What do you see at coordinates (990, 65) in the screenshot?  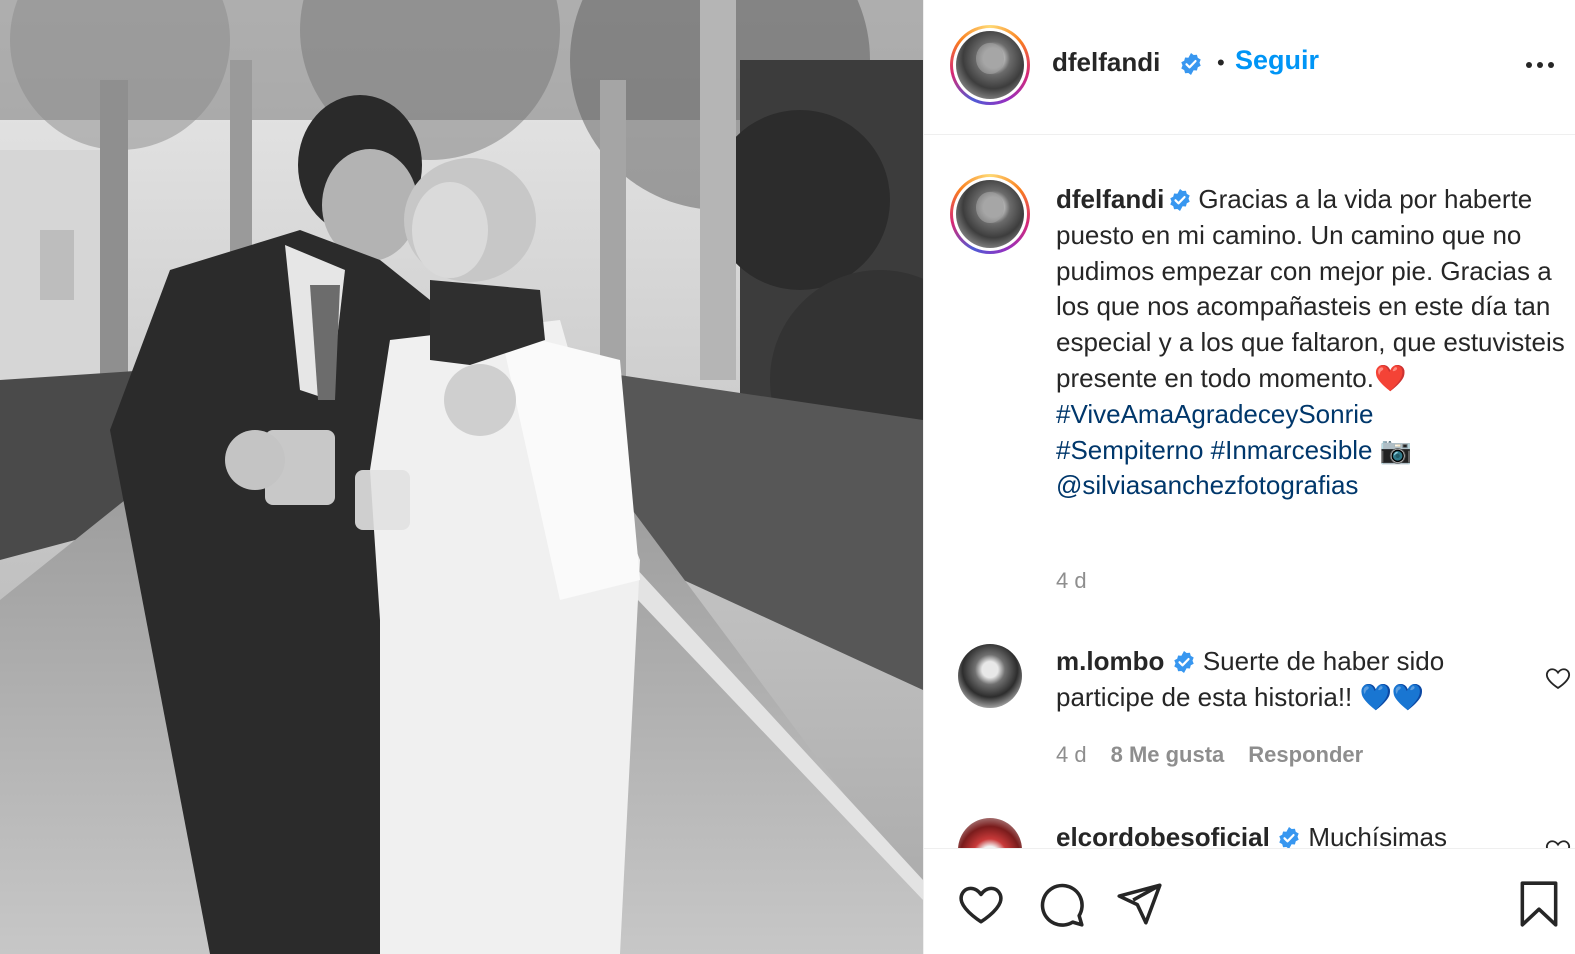 I see `author-avatar` at bounding box center [990, 65].